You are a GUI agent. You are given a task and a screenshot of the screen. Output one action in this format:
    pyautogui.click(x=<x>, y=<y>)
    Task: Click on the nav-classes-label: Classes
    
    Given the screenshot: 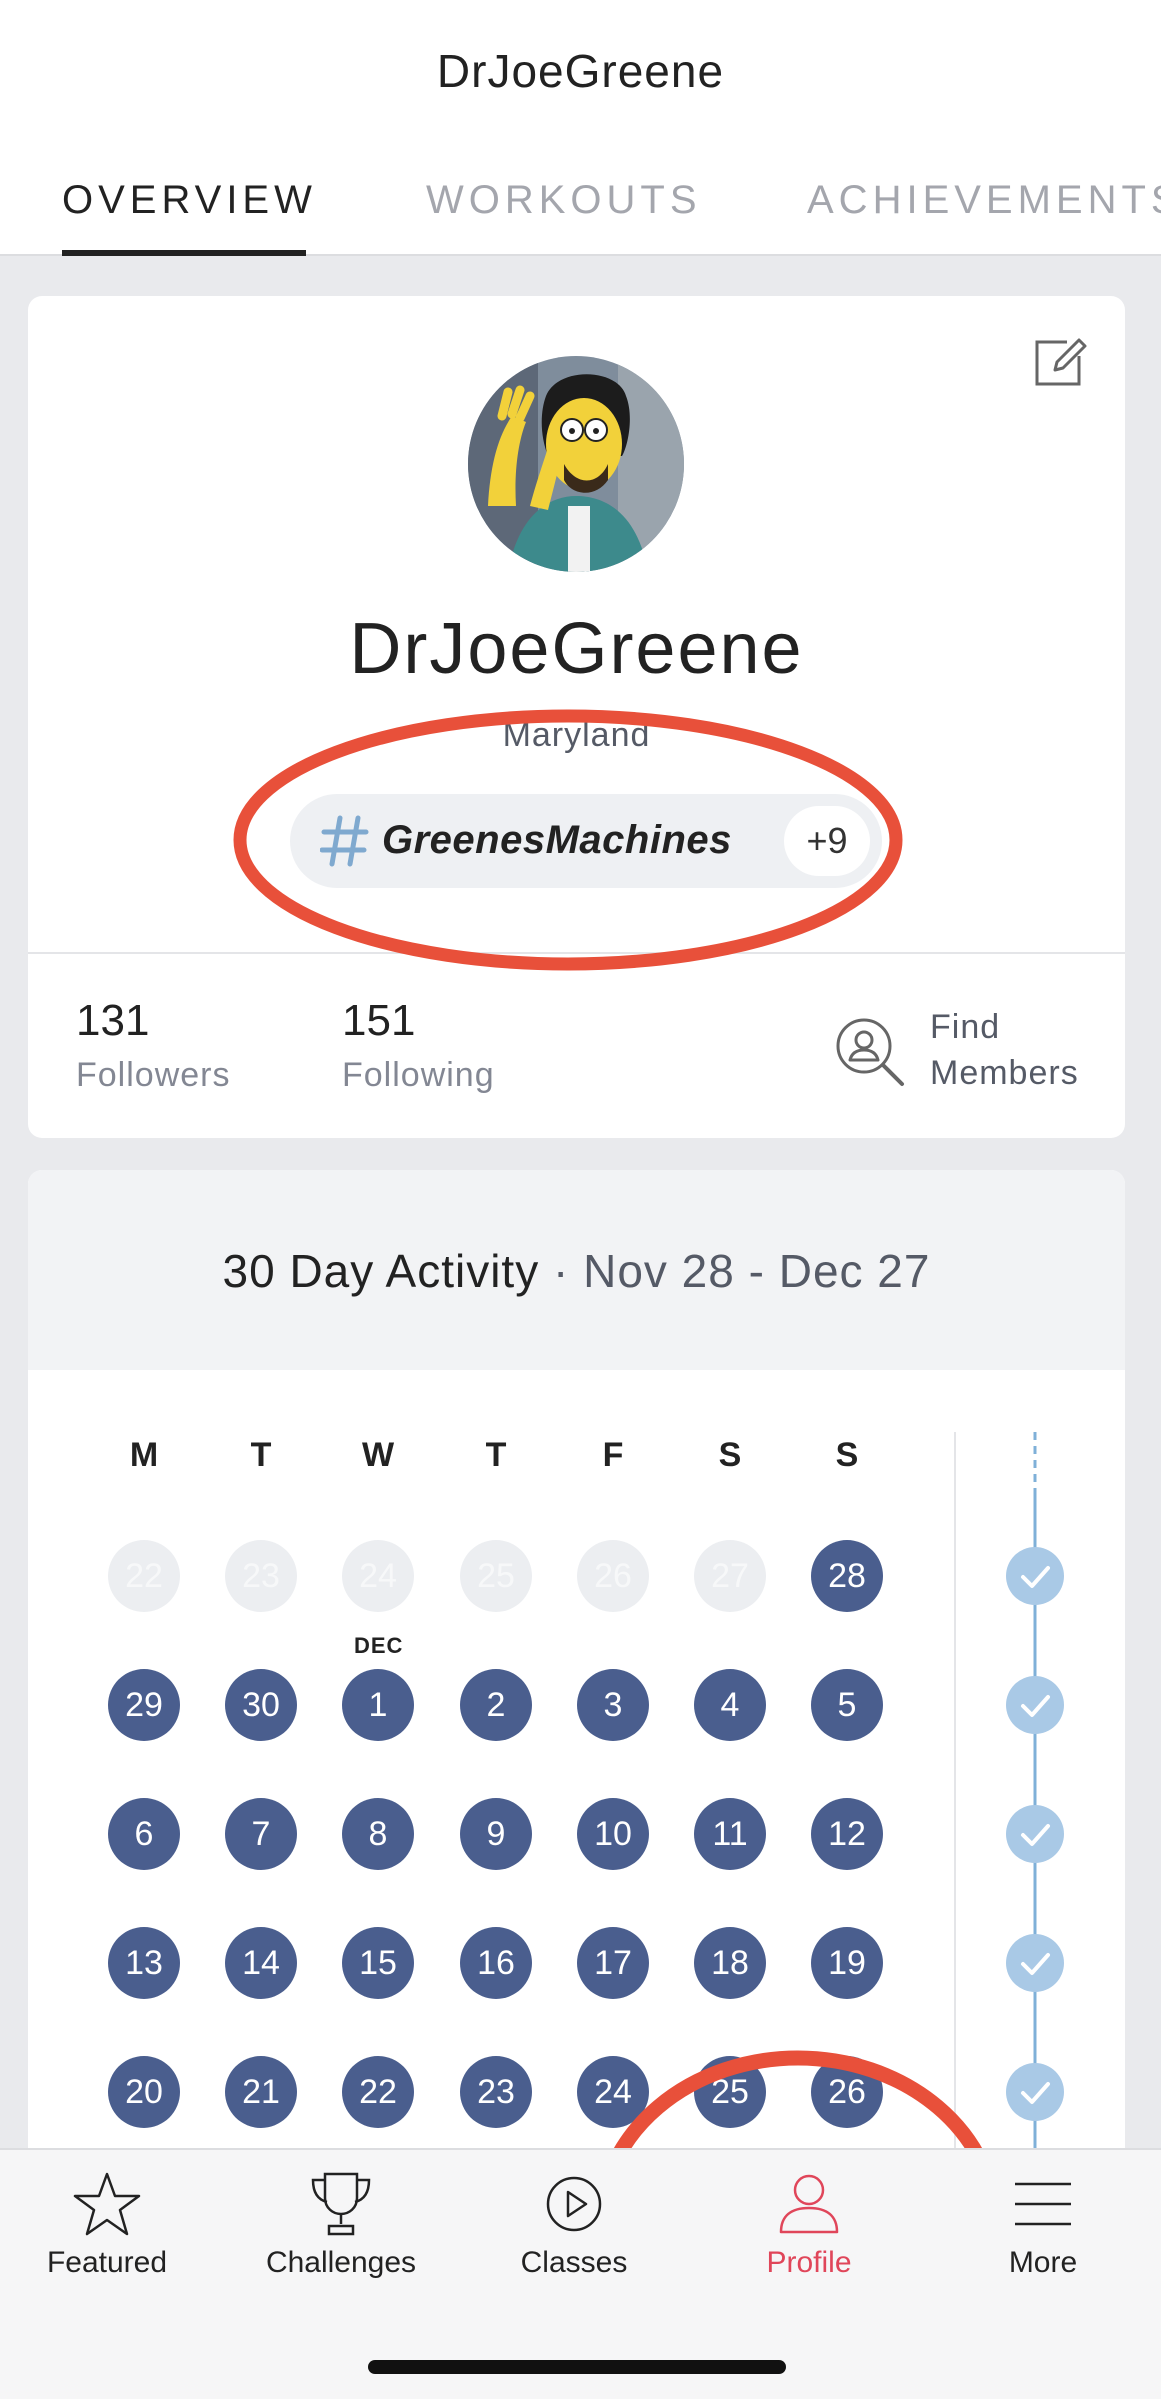 What is the action you would take?
    pyautogui.click(x=574, y=2262)
    